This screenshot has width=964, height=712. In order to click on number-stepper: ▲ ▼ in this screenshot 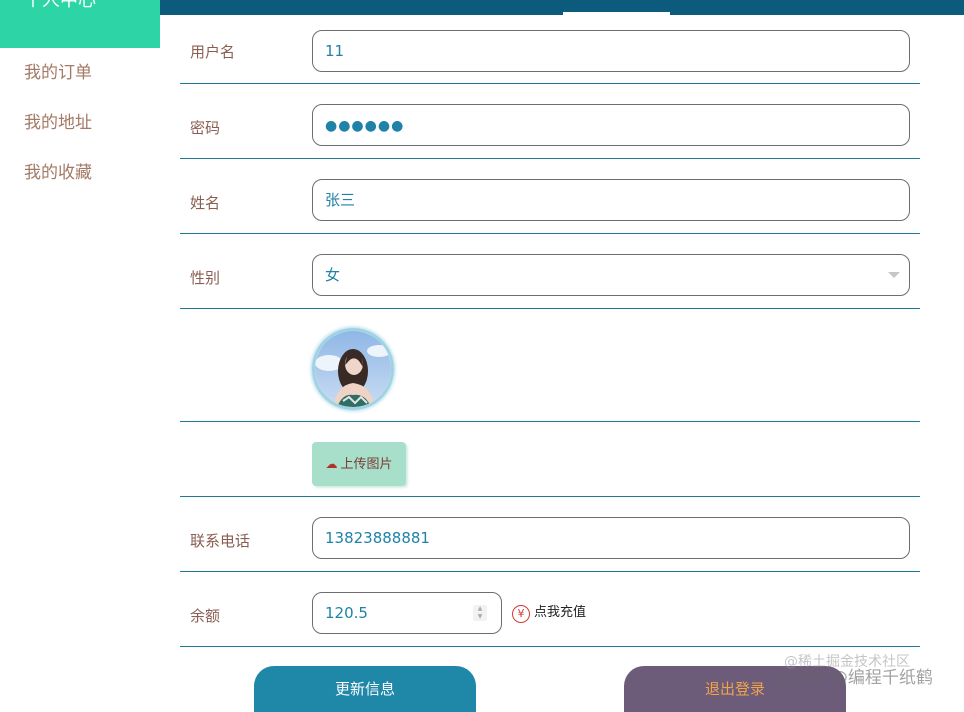, I will do `click(480, 613)`.